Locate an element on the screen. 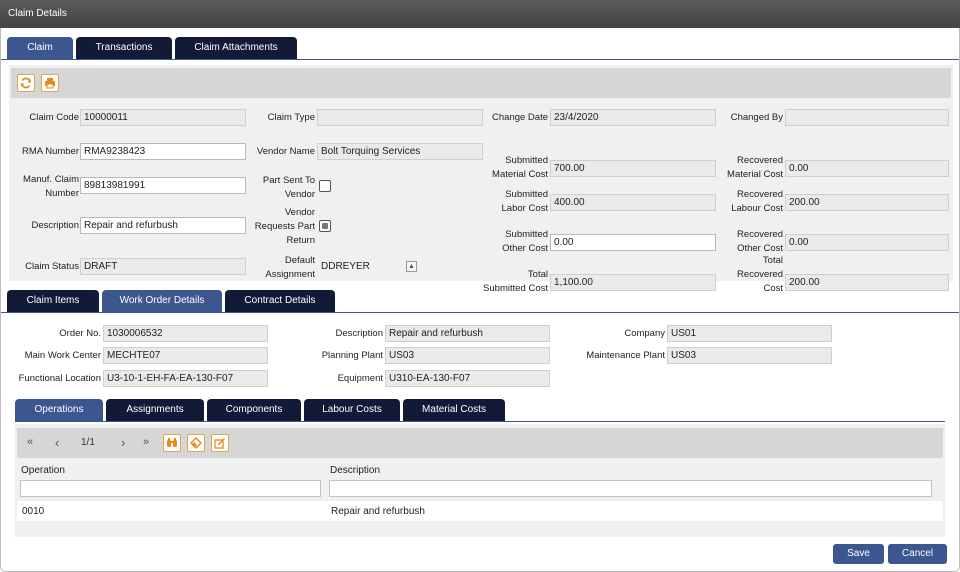 The image size is (960, 572). tab-operations: Operations is located at coordinates (59, 410).